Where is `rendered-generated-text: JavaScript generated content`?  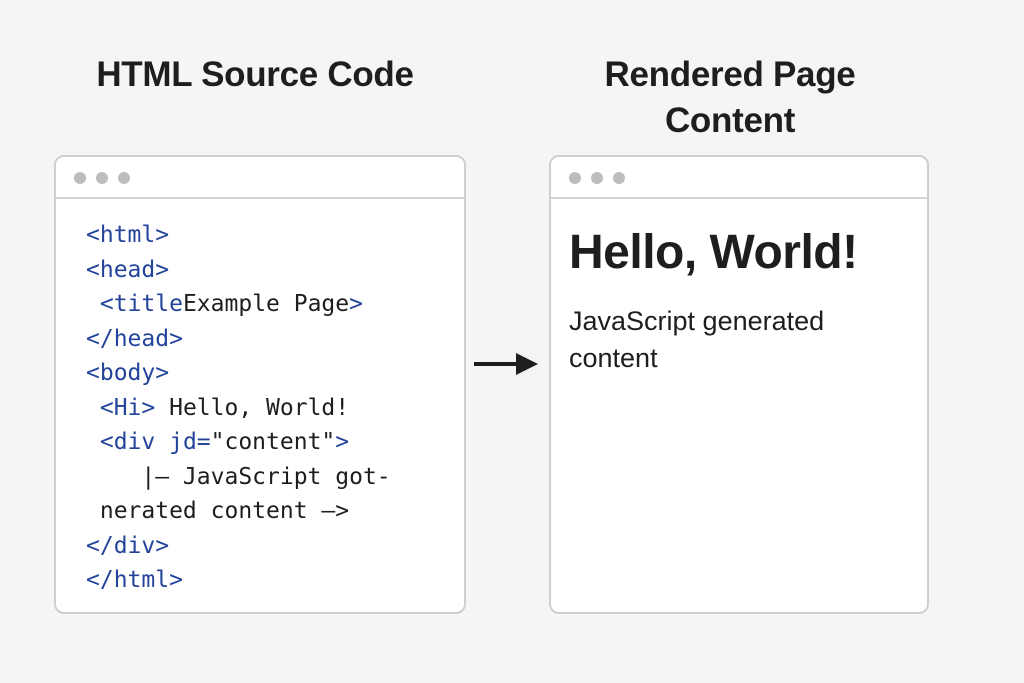
rendered-generated-text: JavaScript generated content is located at coordinates (697, 339).